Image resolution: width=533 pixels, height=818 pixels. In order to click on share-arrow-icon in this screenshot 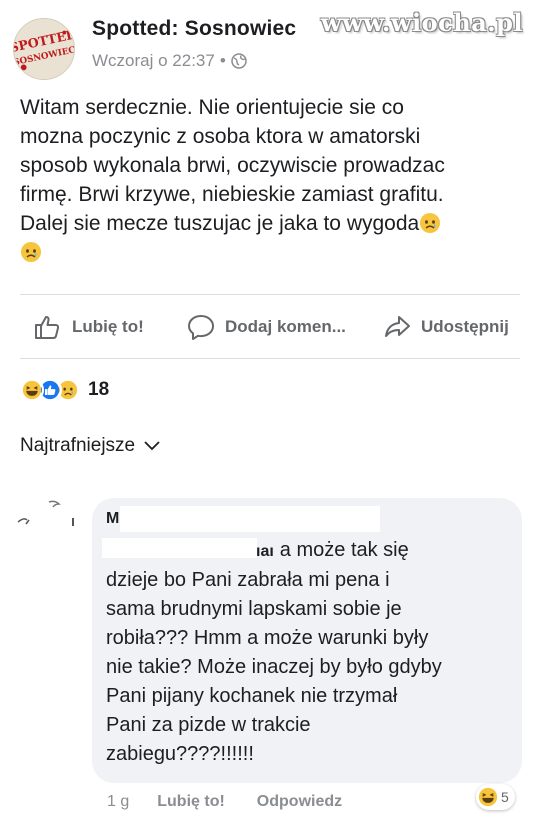, I will do `click(397, 326)`.